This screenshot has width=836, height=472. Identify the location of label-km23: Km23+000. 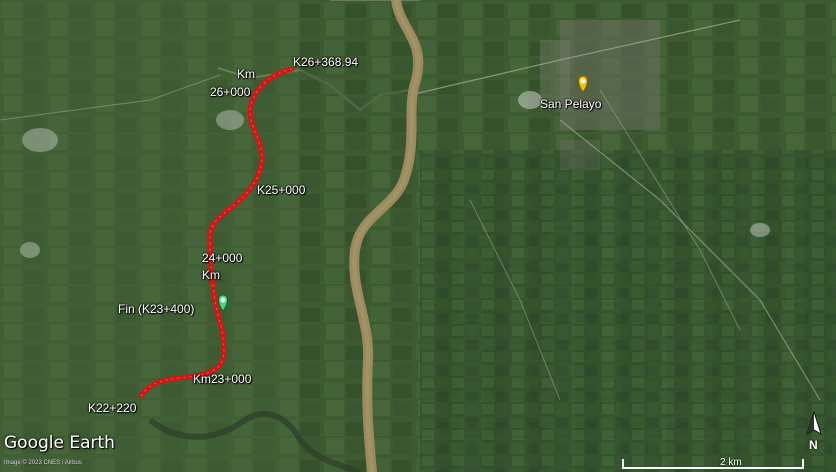
(222, 379).